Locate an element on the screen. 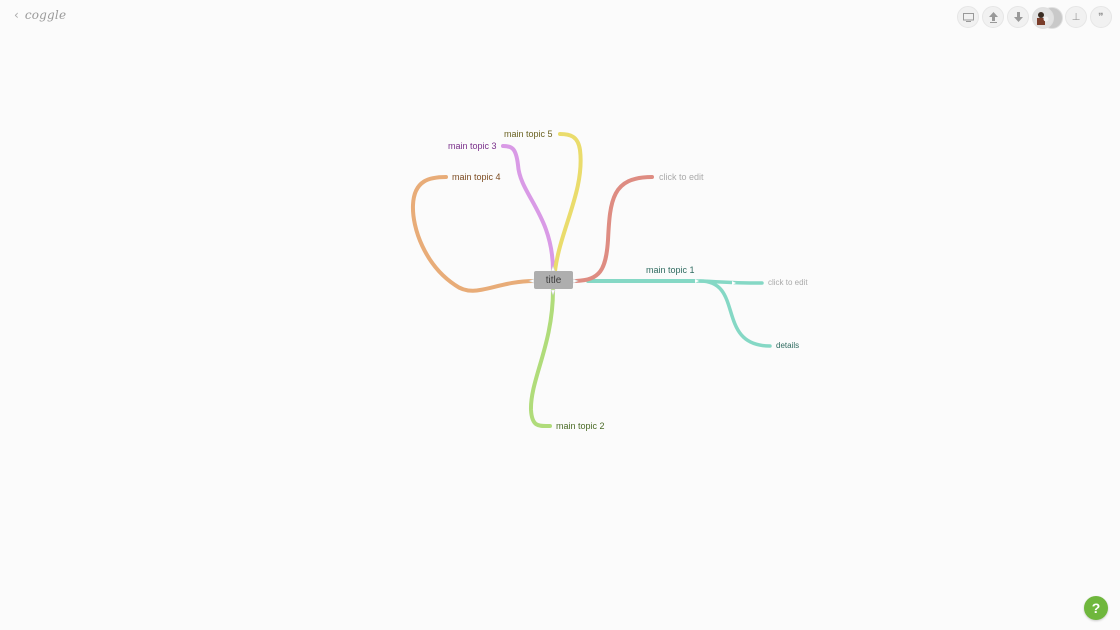 This screenshot has width=1120, height=630. node-main-topic-4: main topic 4 is located at coordinates (476, 177).